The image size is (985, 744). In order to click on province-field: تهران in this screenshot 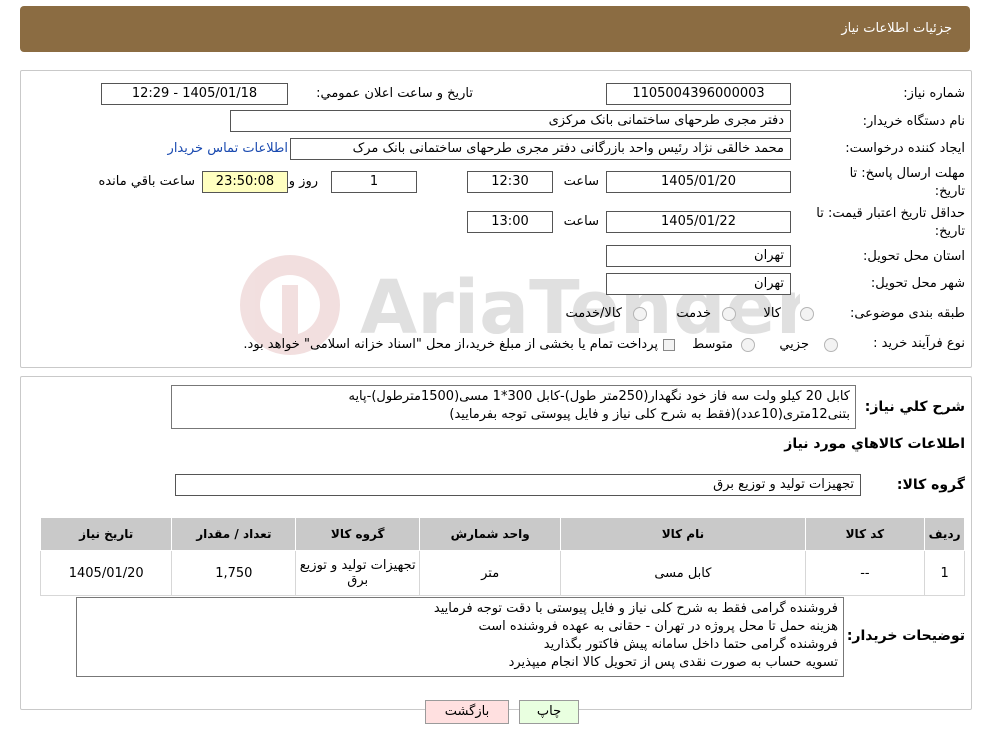, I will do `click(698, 256)`.